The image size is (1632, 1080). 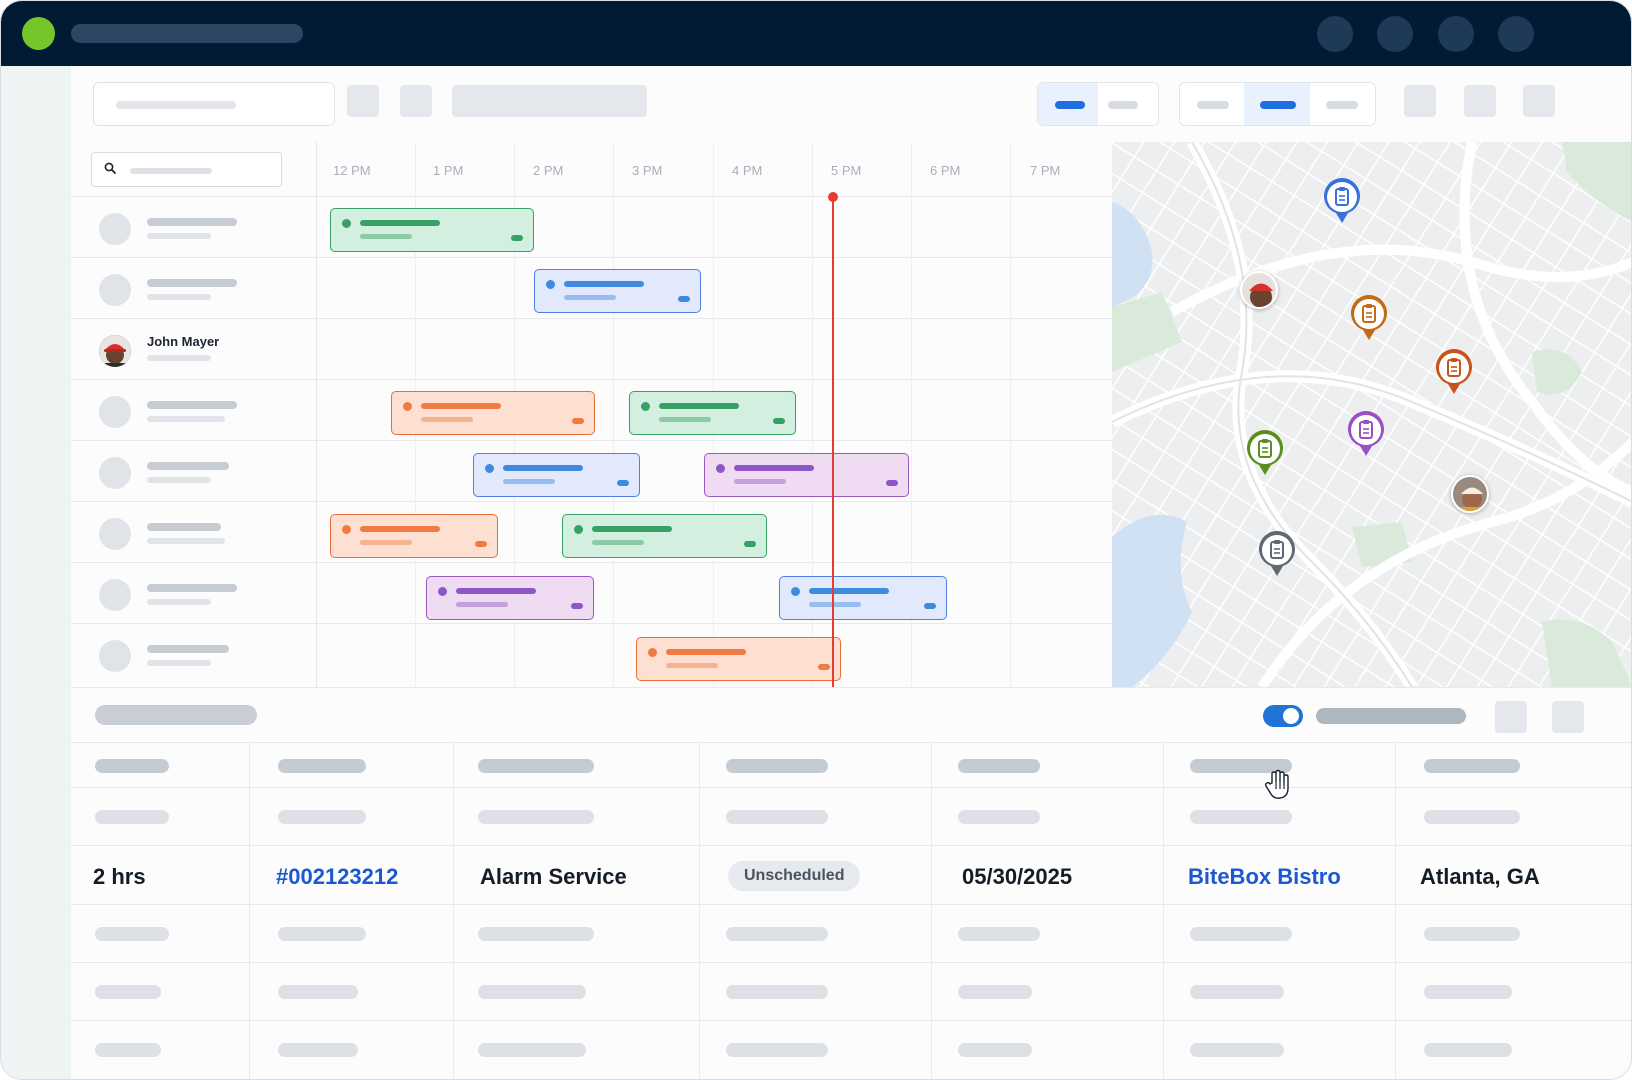 I want to click on toggle-knob, so click(x=1291, y=716).